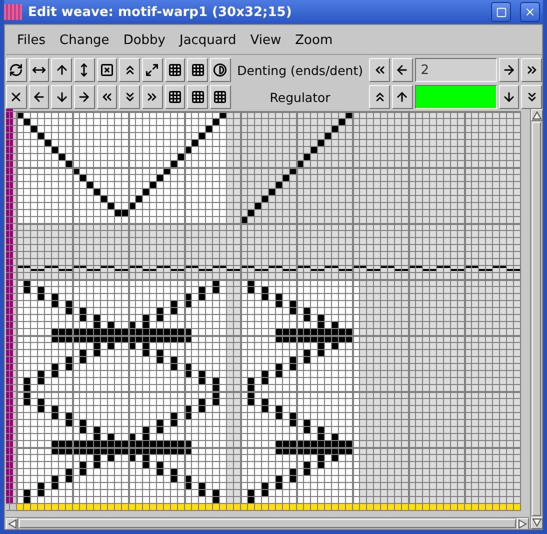 The image size is (547, 534). I want to click on arrow-right-icon, so click(509, 70).